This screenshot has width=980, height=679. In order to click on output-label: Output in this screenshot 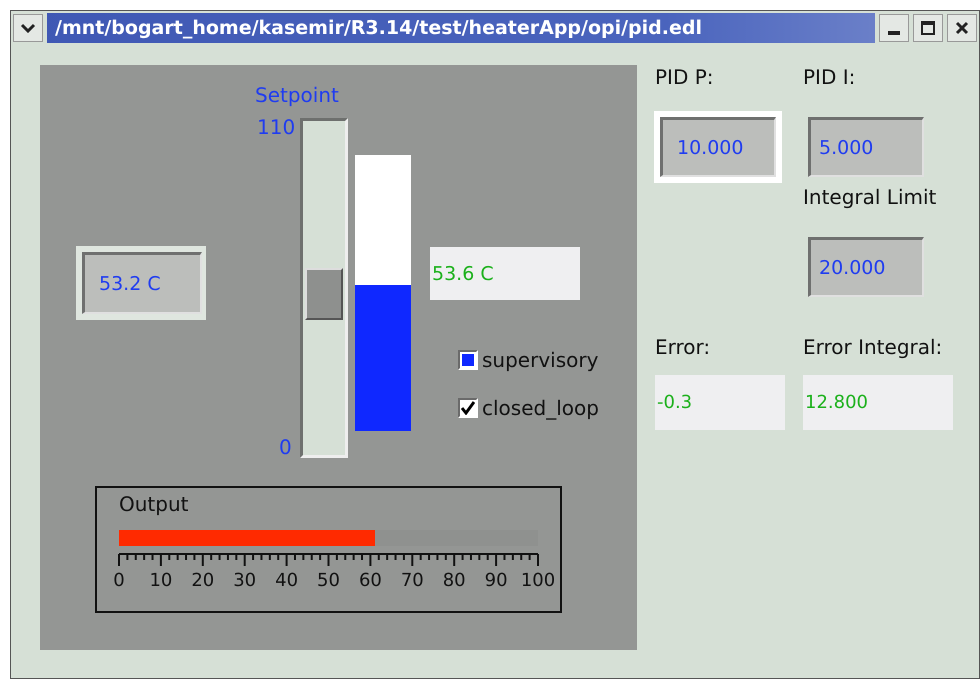, I will do `click(153, 504)`.